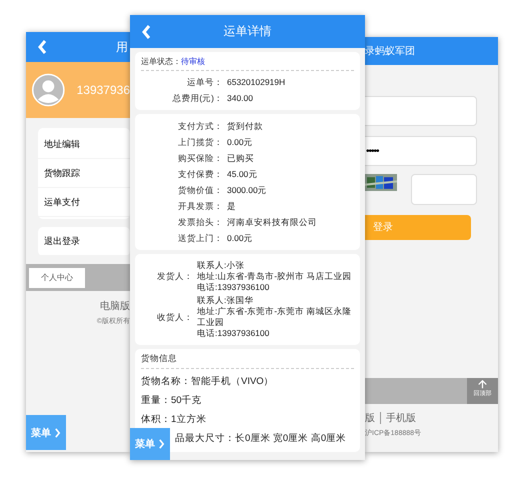 This screenshot has width=522, height=497. What do you see at coordinates (200, 238) in the screenshot?
I see `field-label: 送货上门：` at bounding box center [200, 238].